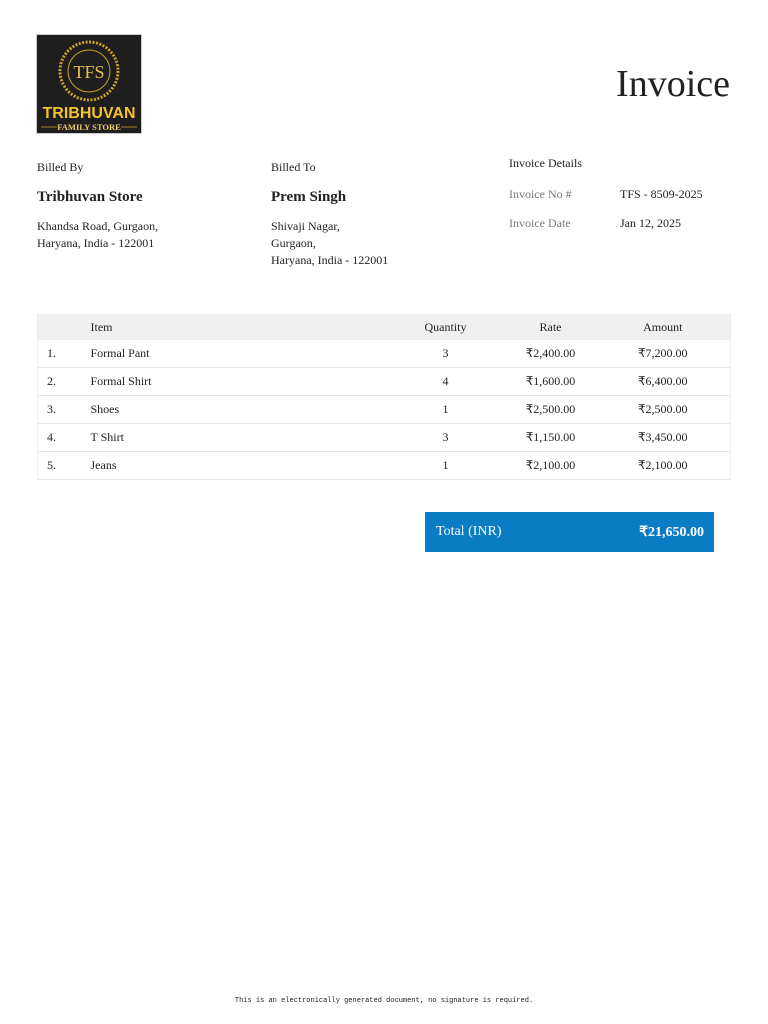 Image resolution: width=768 pixels, height=1024 pixels. I want to click on row-item: Jeans, so click(236, 465).